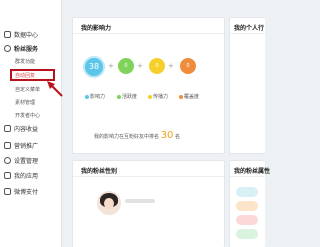  I want to click on influence-score-circle: 38, so click(94, 67).